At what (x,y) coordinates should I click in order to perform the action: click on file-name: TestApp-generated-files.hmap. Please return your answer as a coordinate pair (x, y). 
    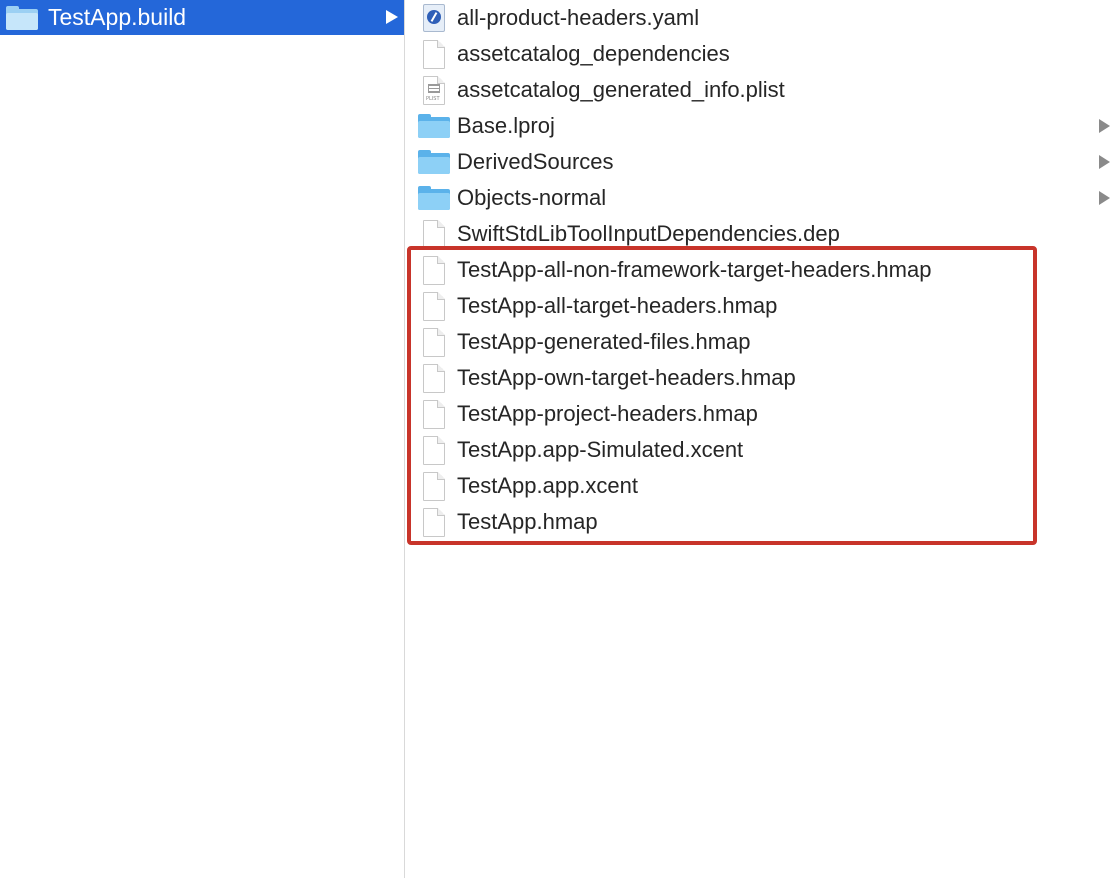
    Looking at the image, I should click on (604, 341).